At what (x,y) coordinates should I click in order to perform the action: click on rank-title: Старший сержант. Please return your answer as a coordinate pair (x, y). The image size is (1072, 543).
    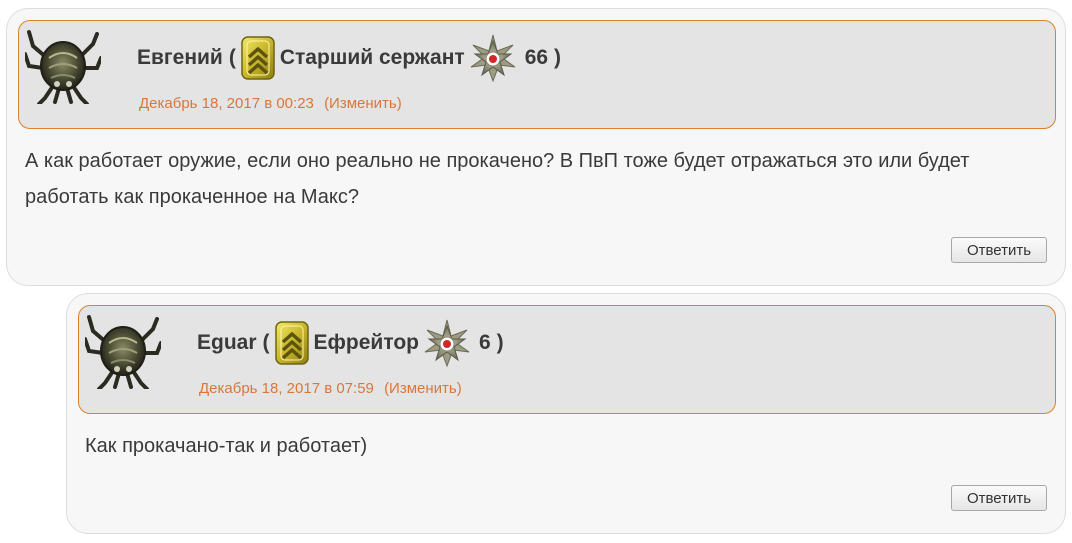
    Looking at the image, I should click on (372, 57).